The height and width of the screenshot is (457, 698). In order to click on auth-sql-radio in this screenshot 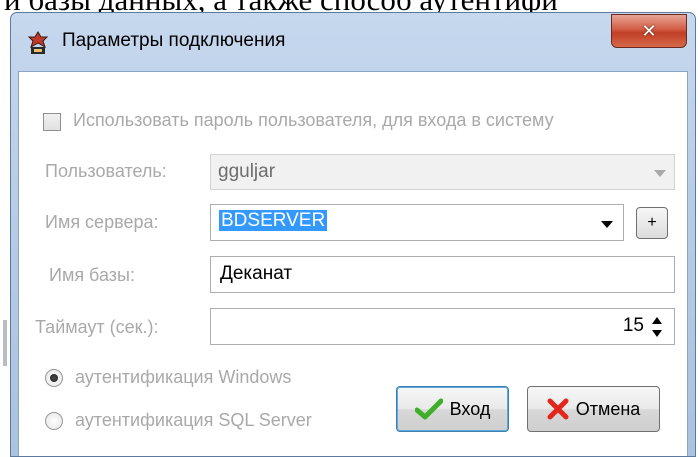, I will do `click(54, 421)`.